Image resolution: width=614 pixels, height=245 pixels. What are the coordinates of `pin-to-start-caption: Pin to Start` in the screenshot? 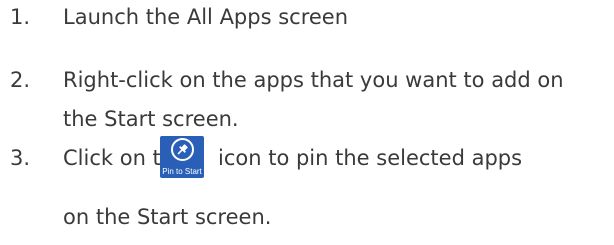 It's located at (182, 171).